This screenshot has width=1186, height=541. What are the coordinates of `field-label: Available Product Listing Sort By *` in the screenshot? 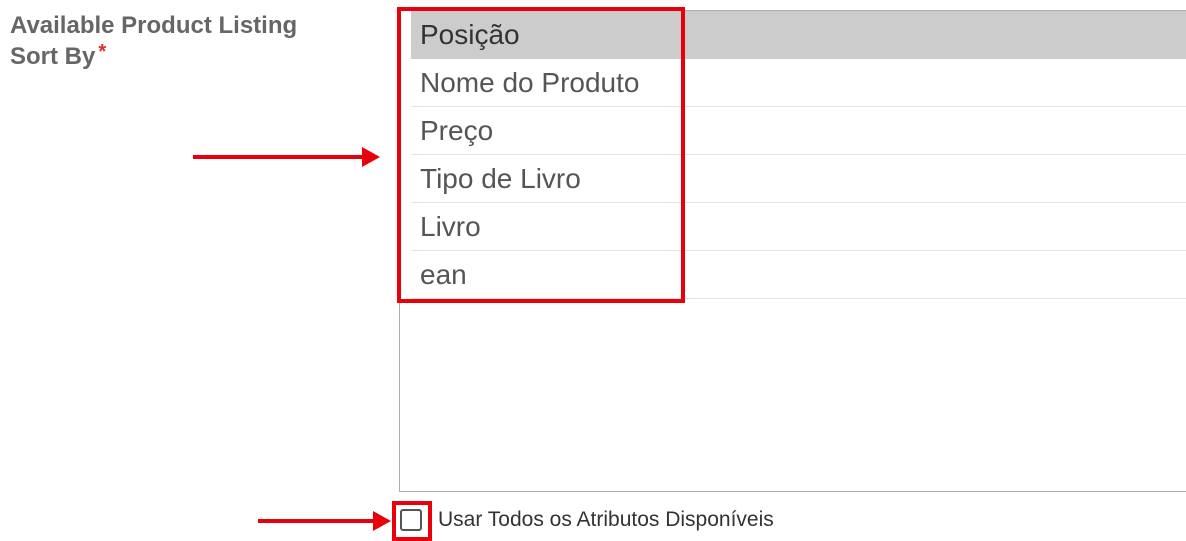 It's located at (190, 42).